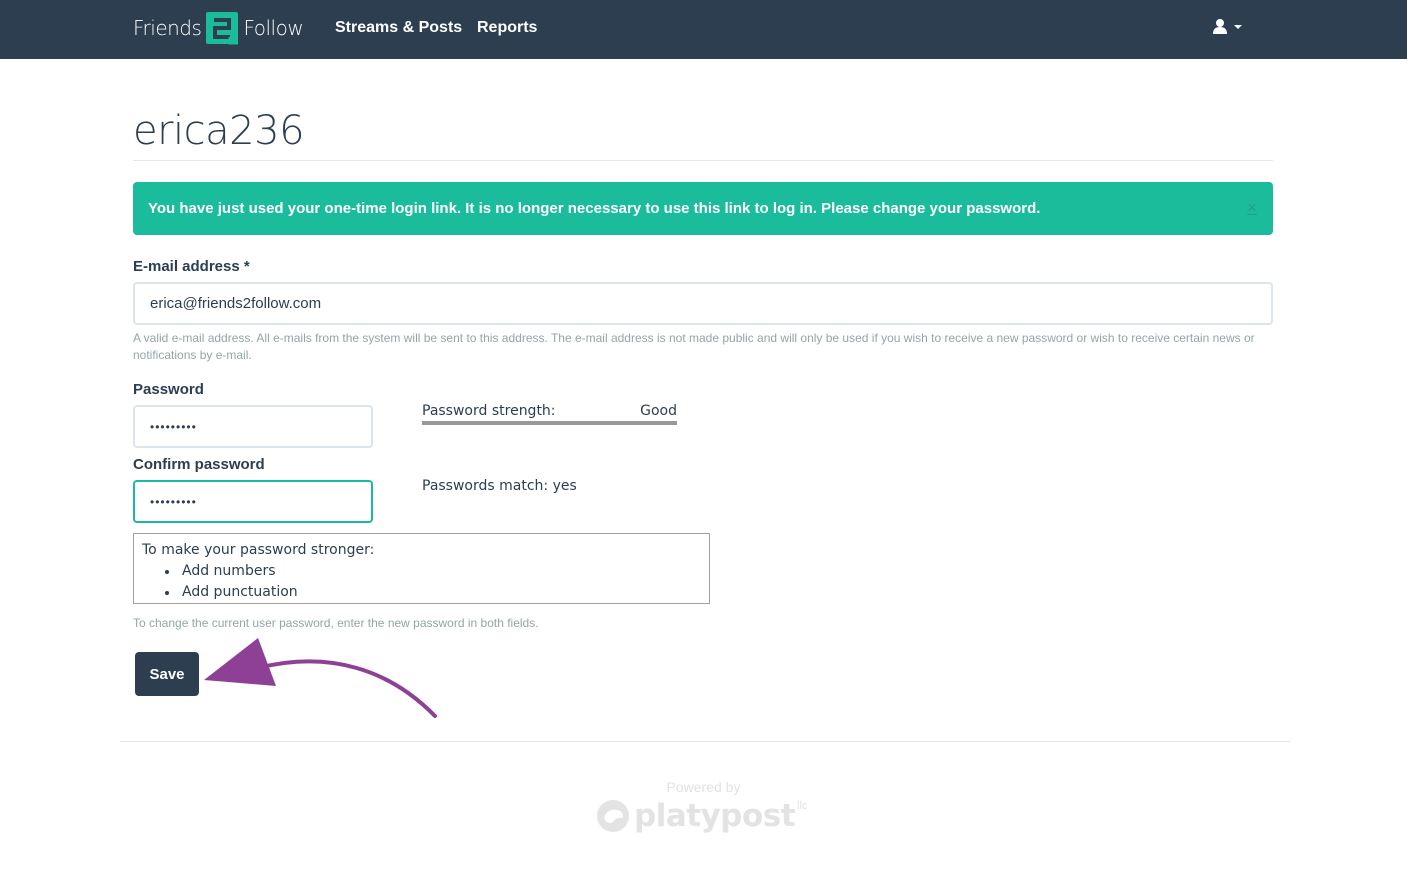 Image resolution: width=1407 pixels, height=870 pixels. I want to click on close-icon: ×, so click(1252, 208).